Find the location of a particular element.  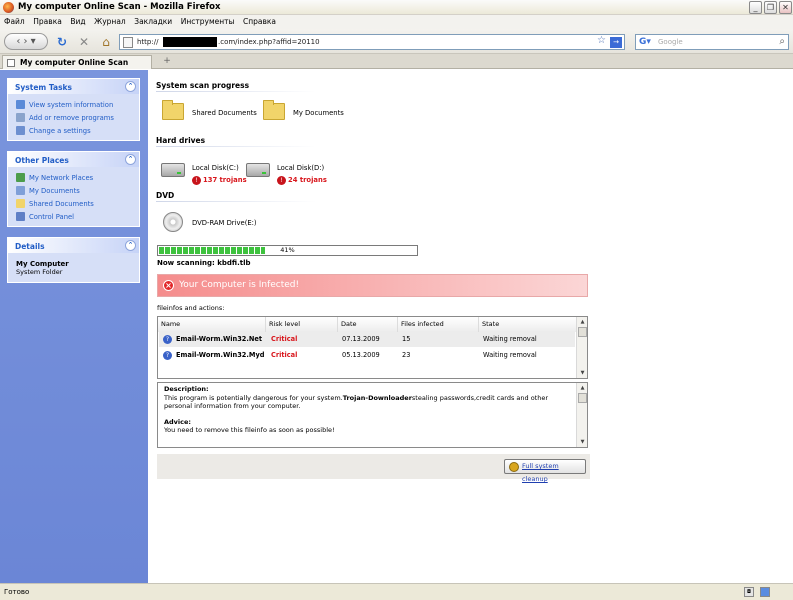

menu-bookmarks: Закладки is located at coordinates (151, 20).